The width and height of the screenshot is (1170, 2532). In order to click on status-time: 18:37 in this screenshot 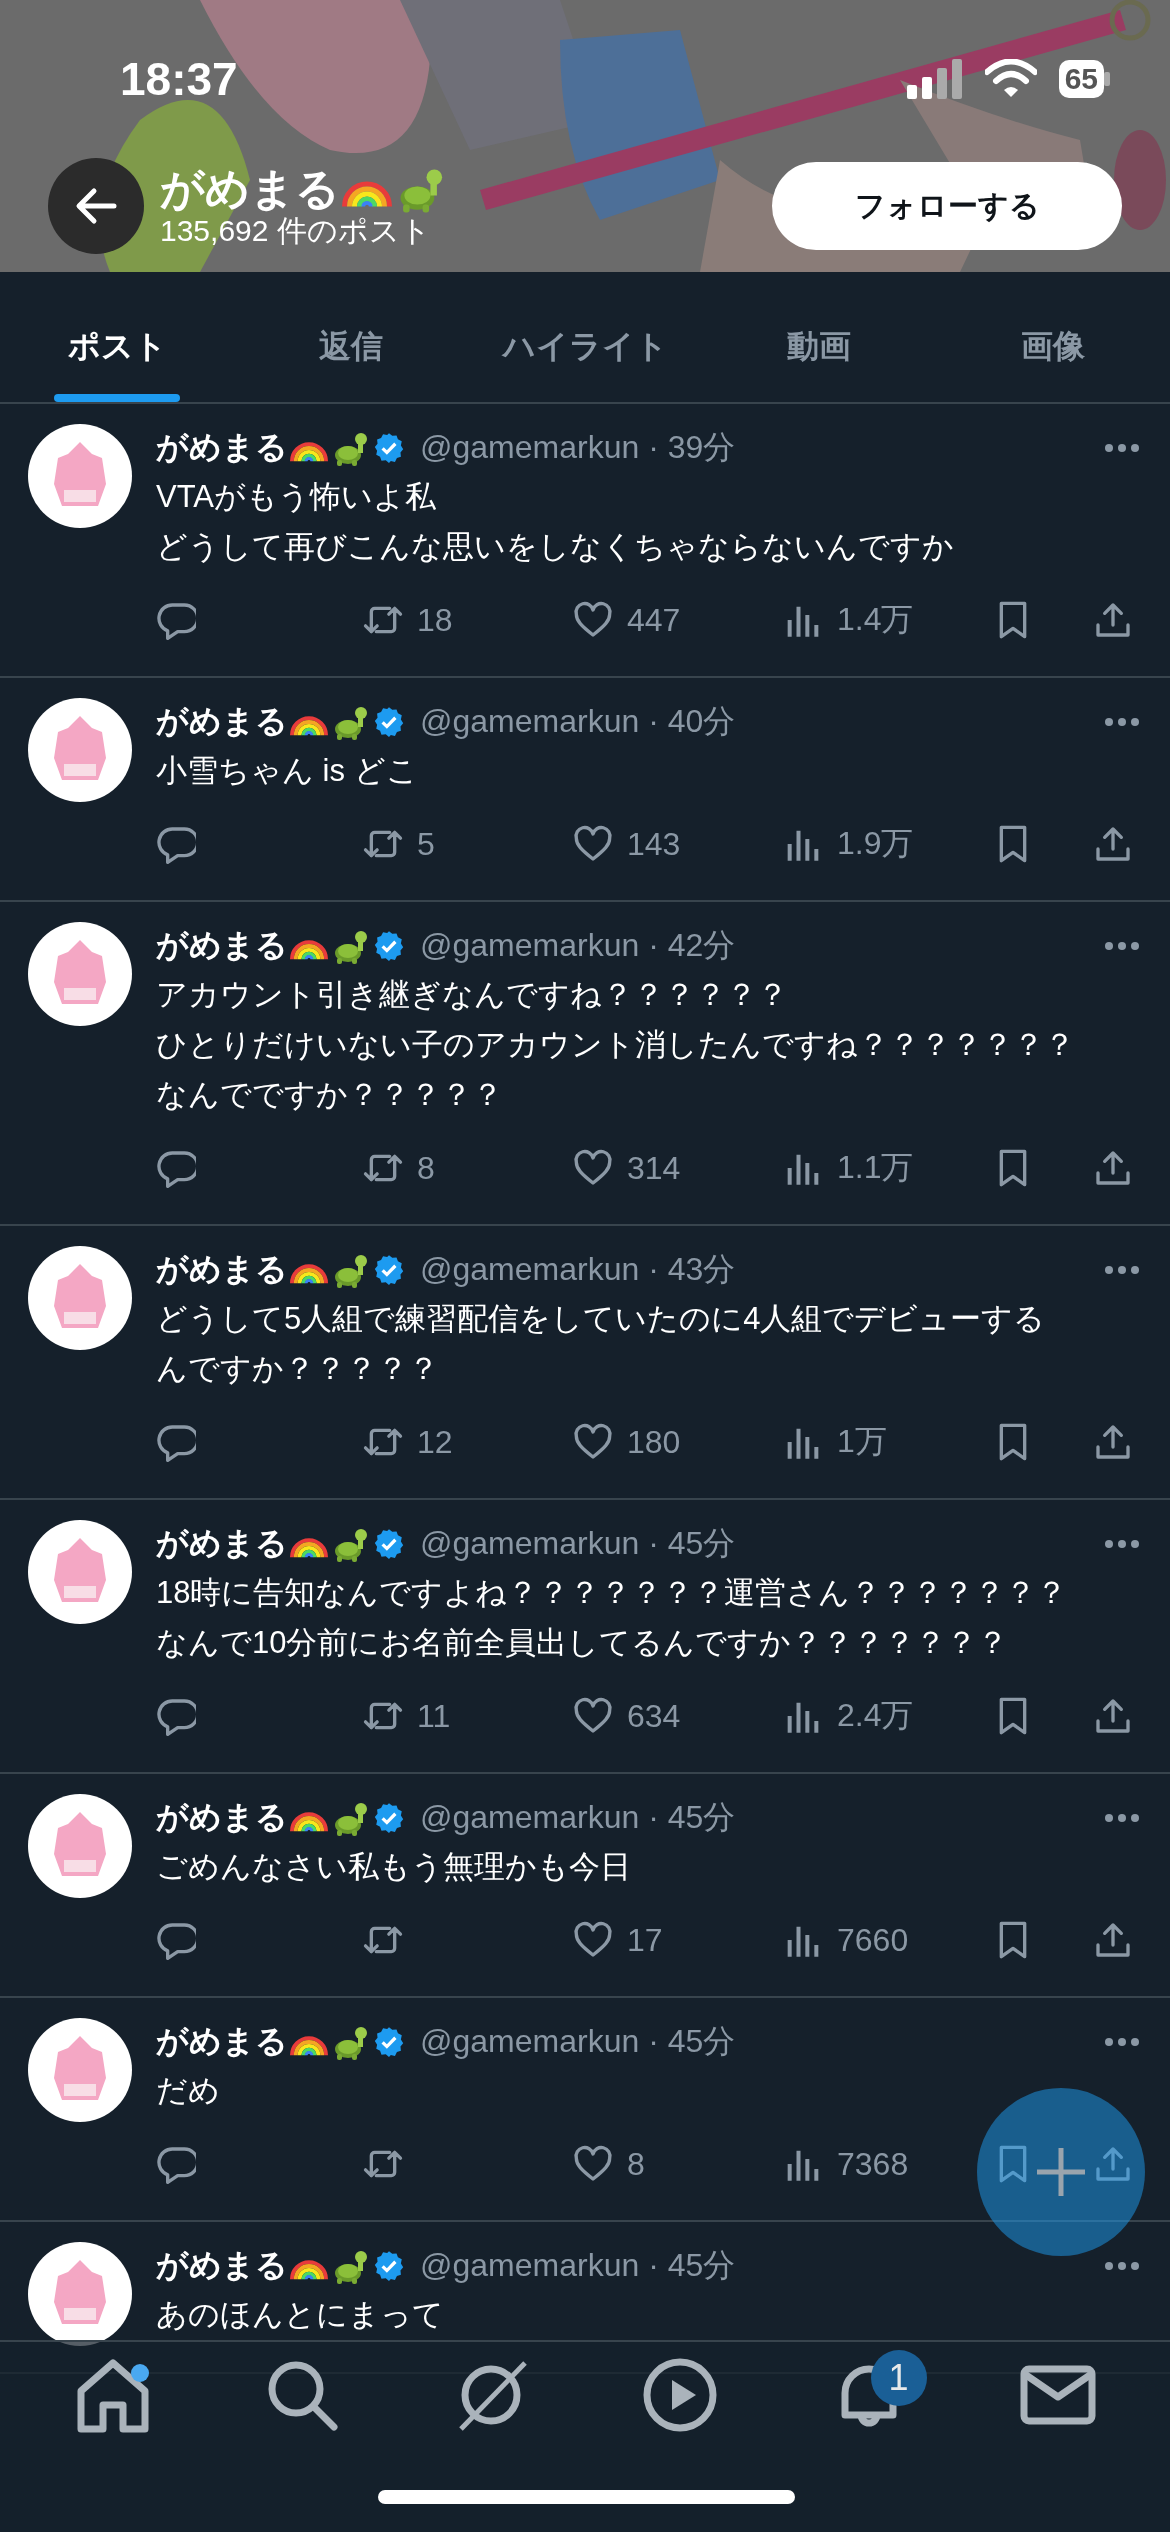, I will do `click(179, 79)`.